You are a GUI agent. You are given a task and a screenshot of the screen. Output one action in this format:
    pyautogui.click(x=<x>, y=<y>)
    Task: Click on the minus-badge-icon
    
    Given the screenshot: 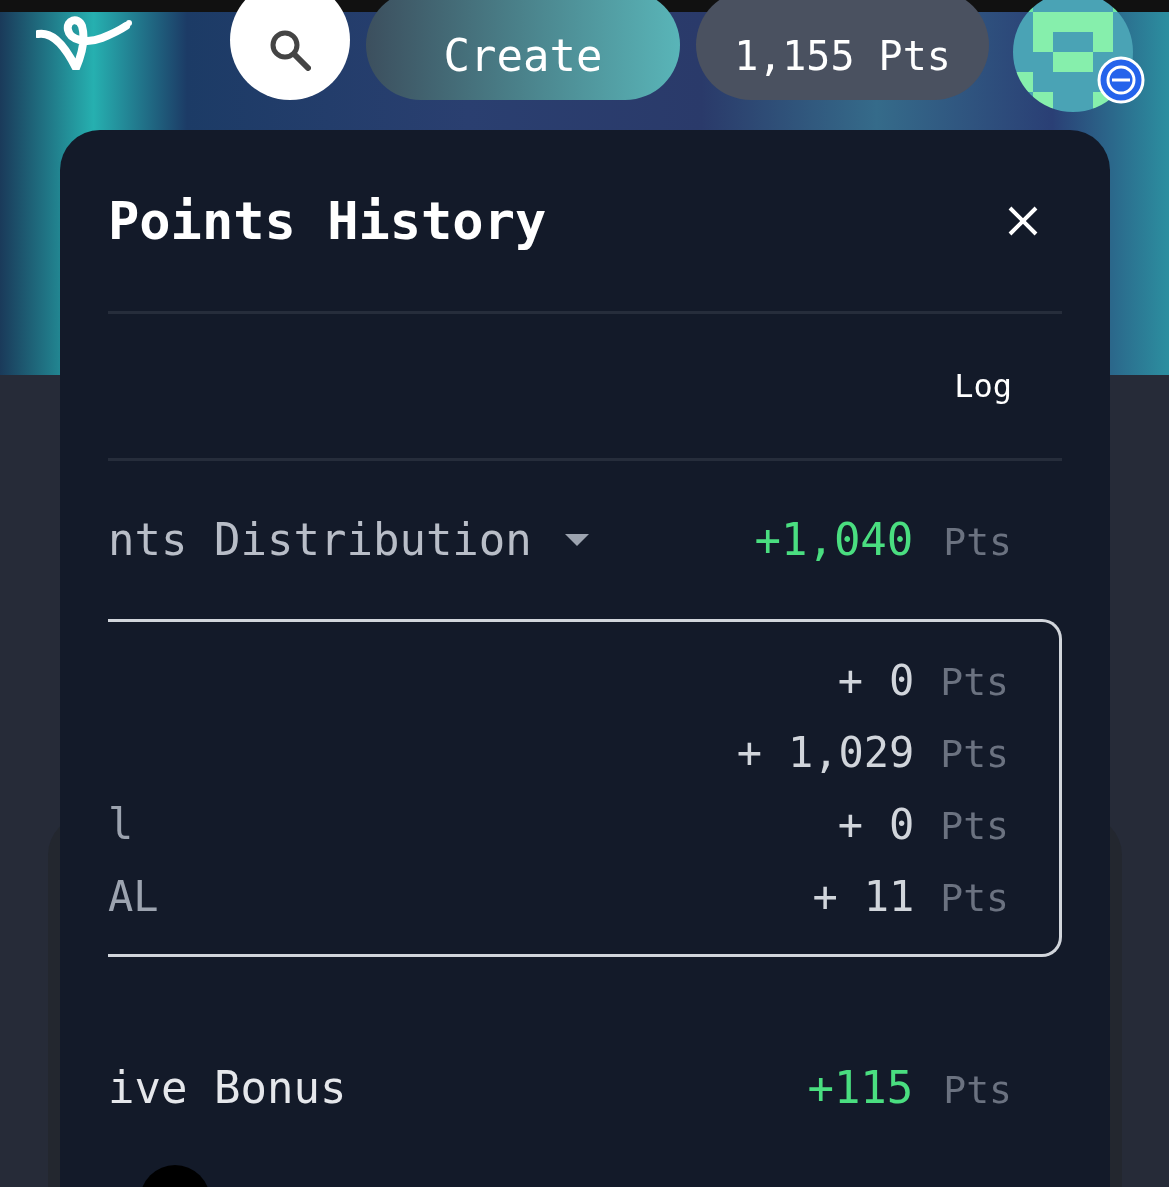 What is the action you would take?
    pyautogui.click(x=1121, y=80)
    